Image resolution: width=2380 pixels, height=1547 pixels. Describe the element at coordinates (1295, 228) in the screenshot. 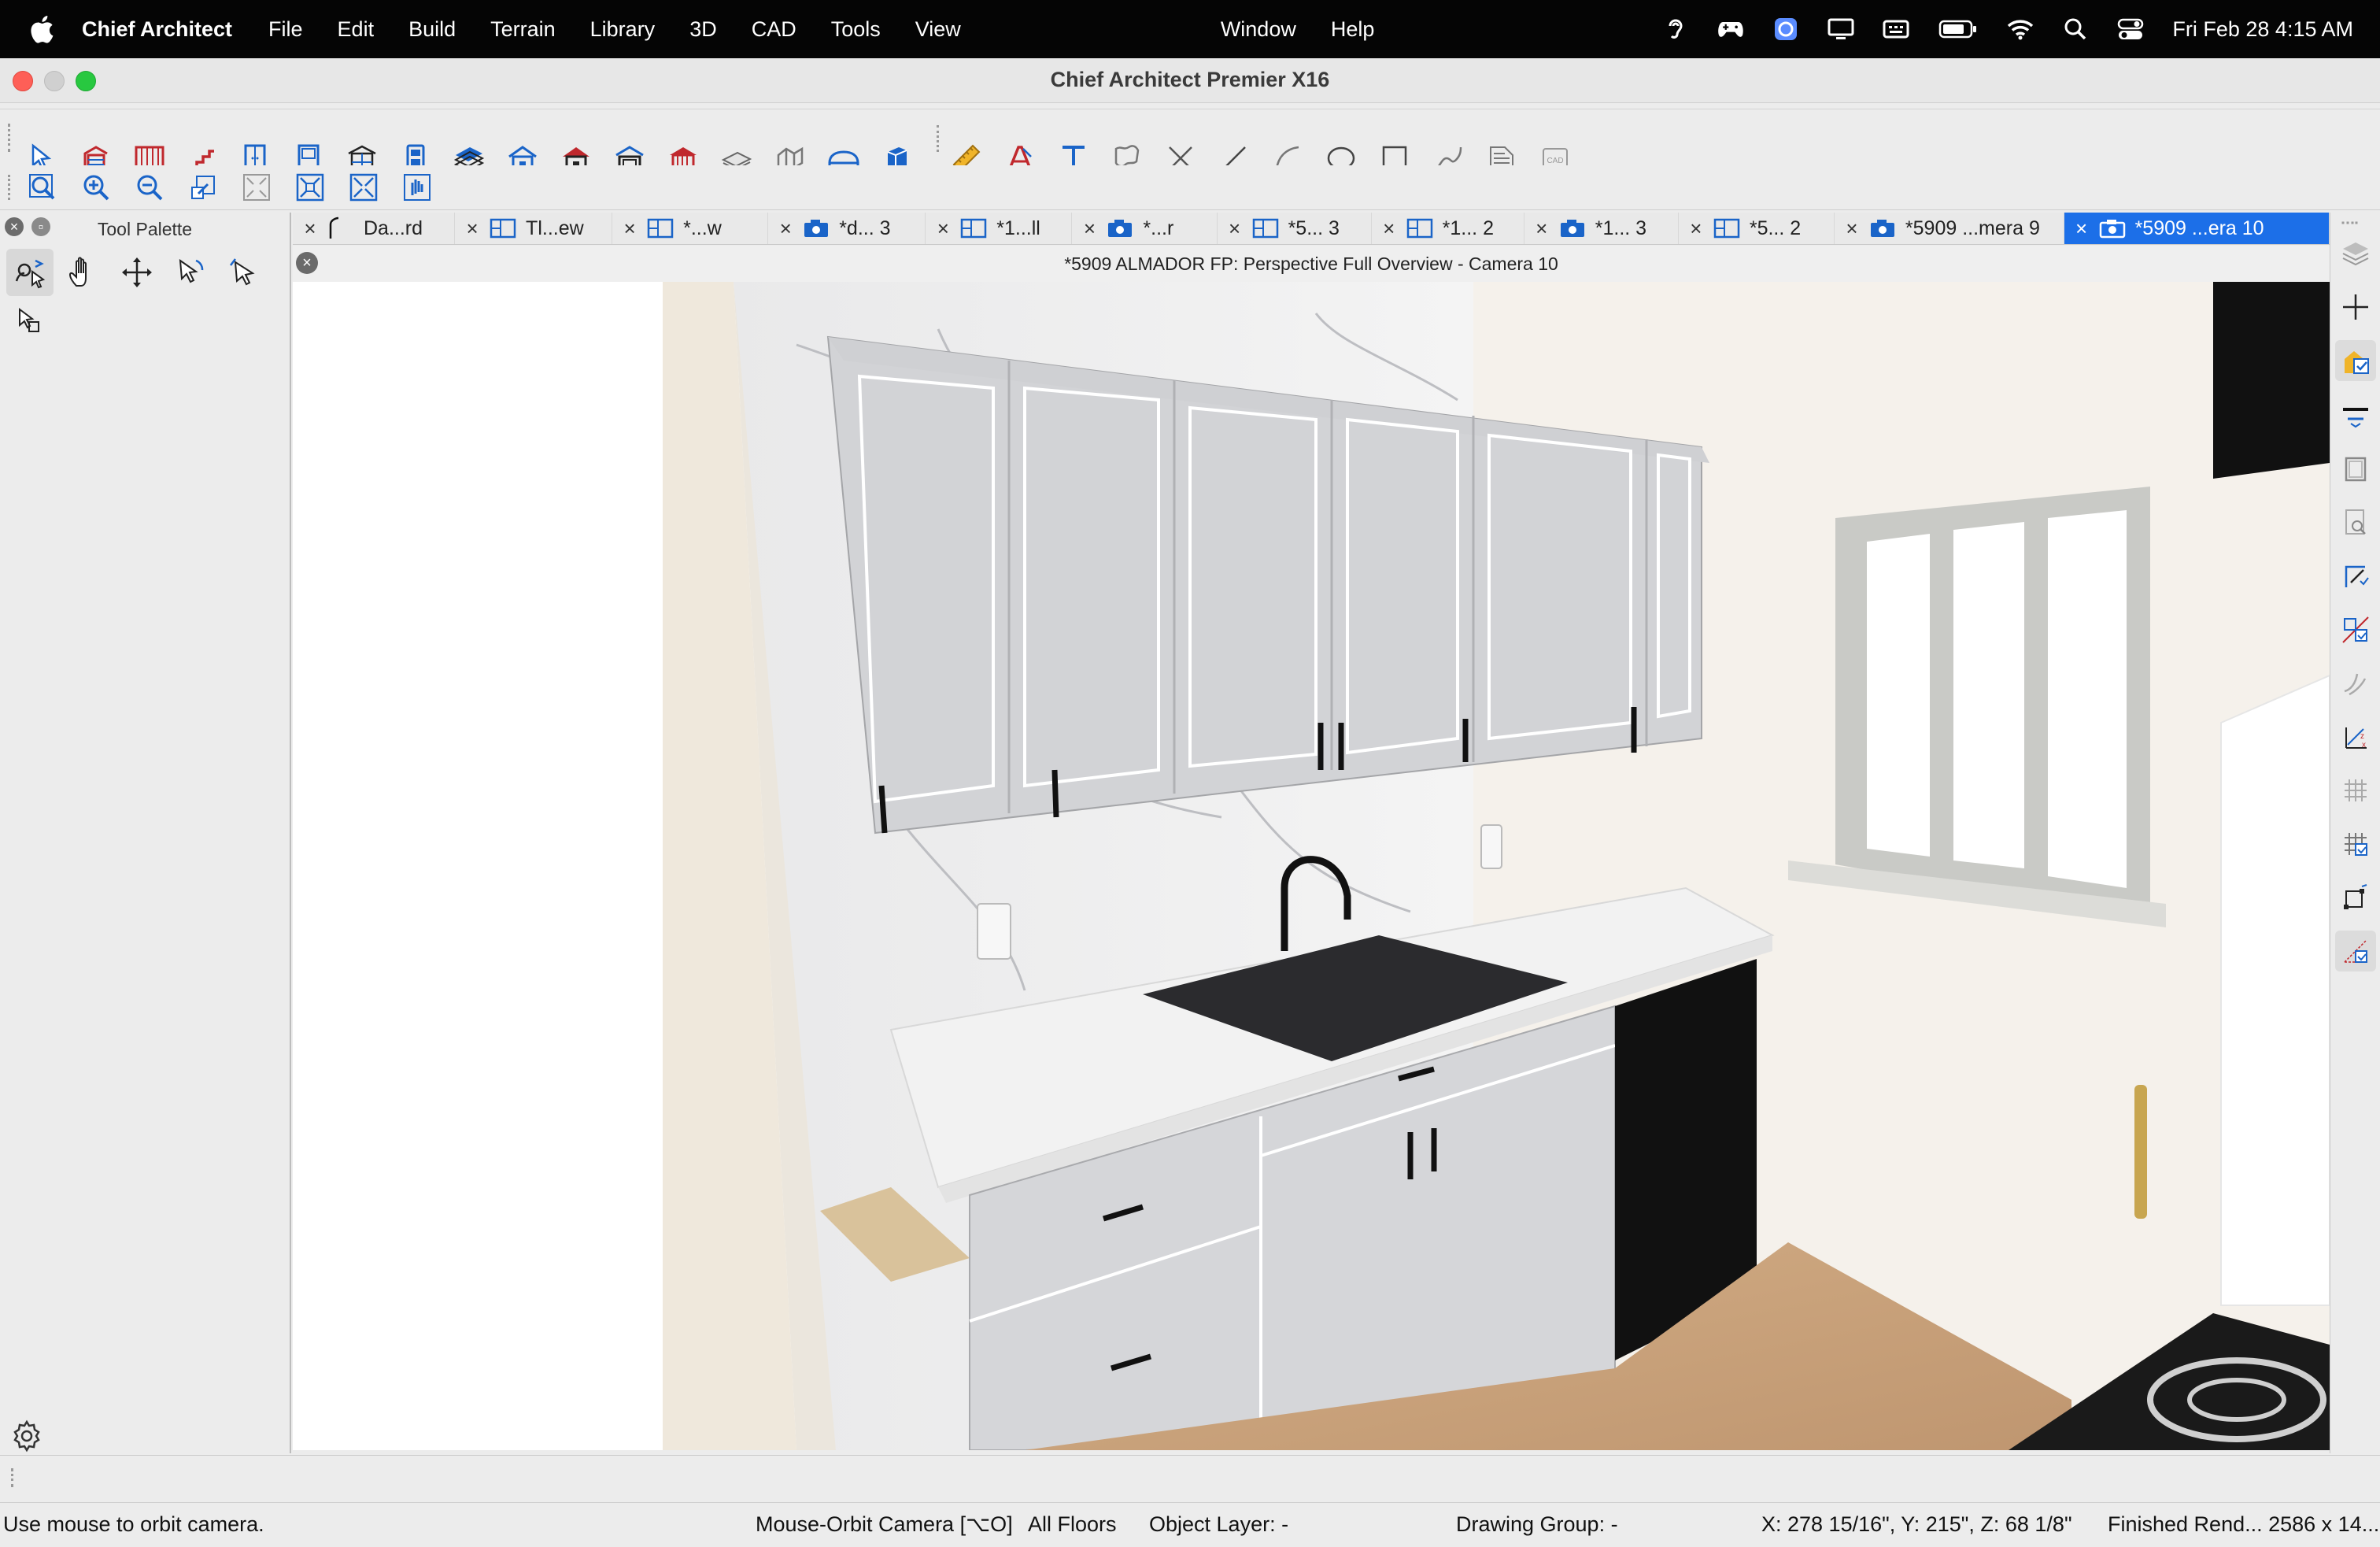

I see `view-tab: × *5... 3` at that location.